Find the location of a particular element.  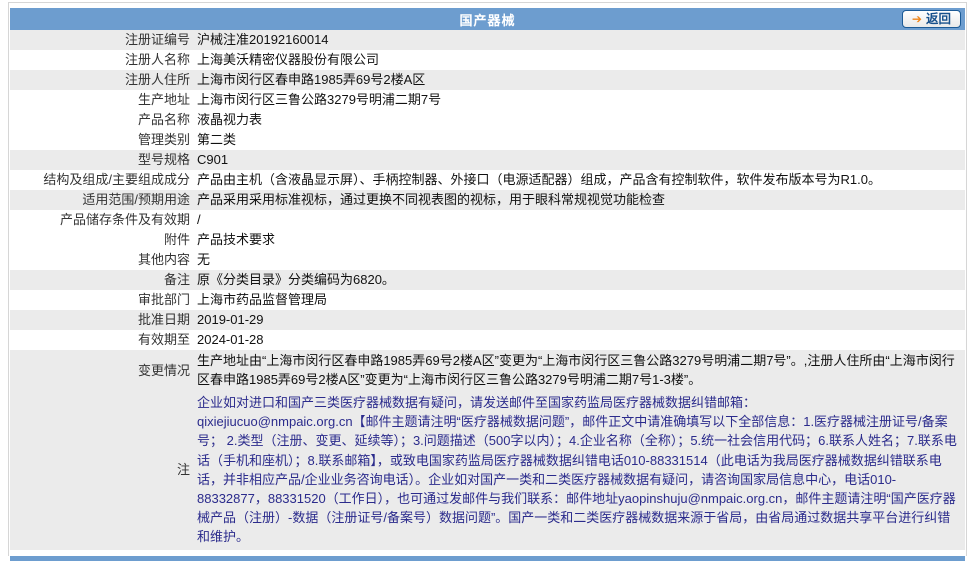

field-value: 无 is located at coordinates (581, 260).